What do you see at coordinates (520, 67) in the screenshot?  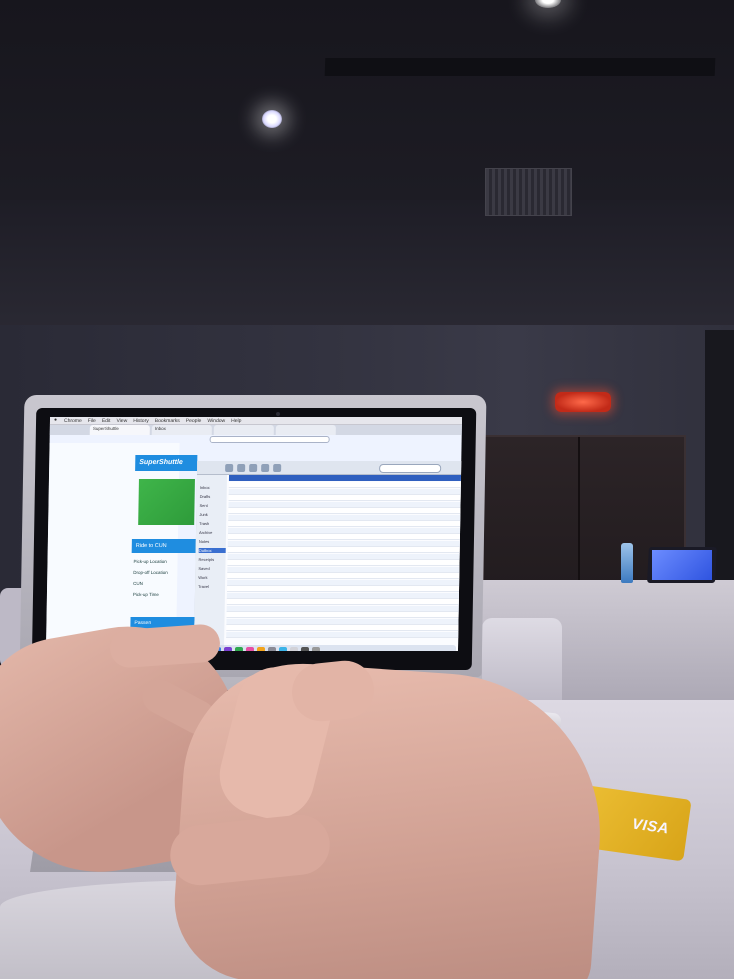 I see `ceiling-vent-strip` at bounding box center [520, 67].